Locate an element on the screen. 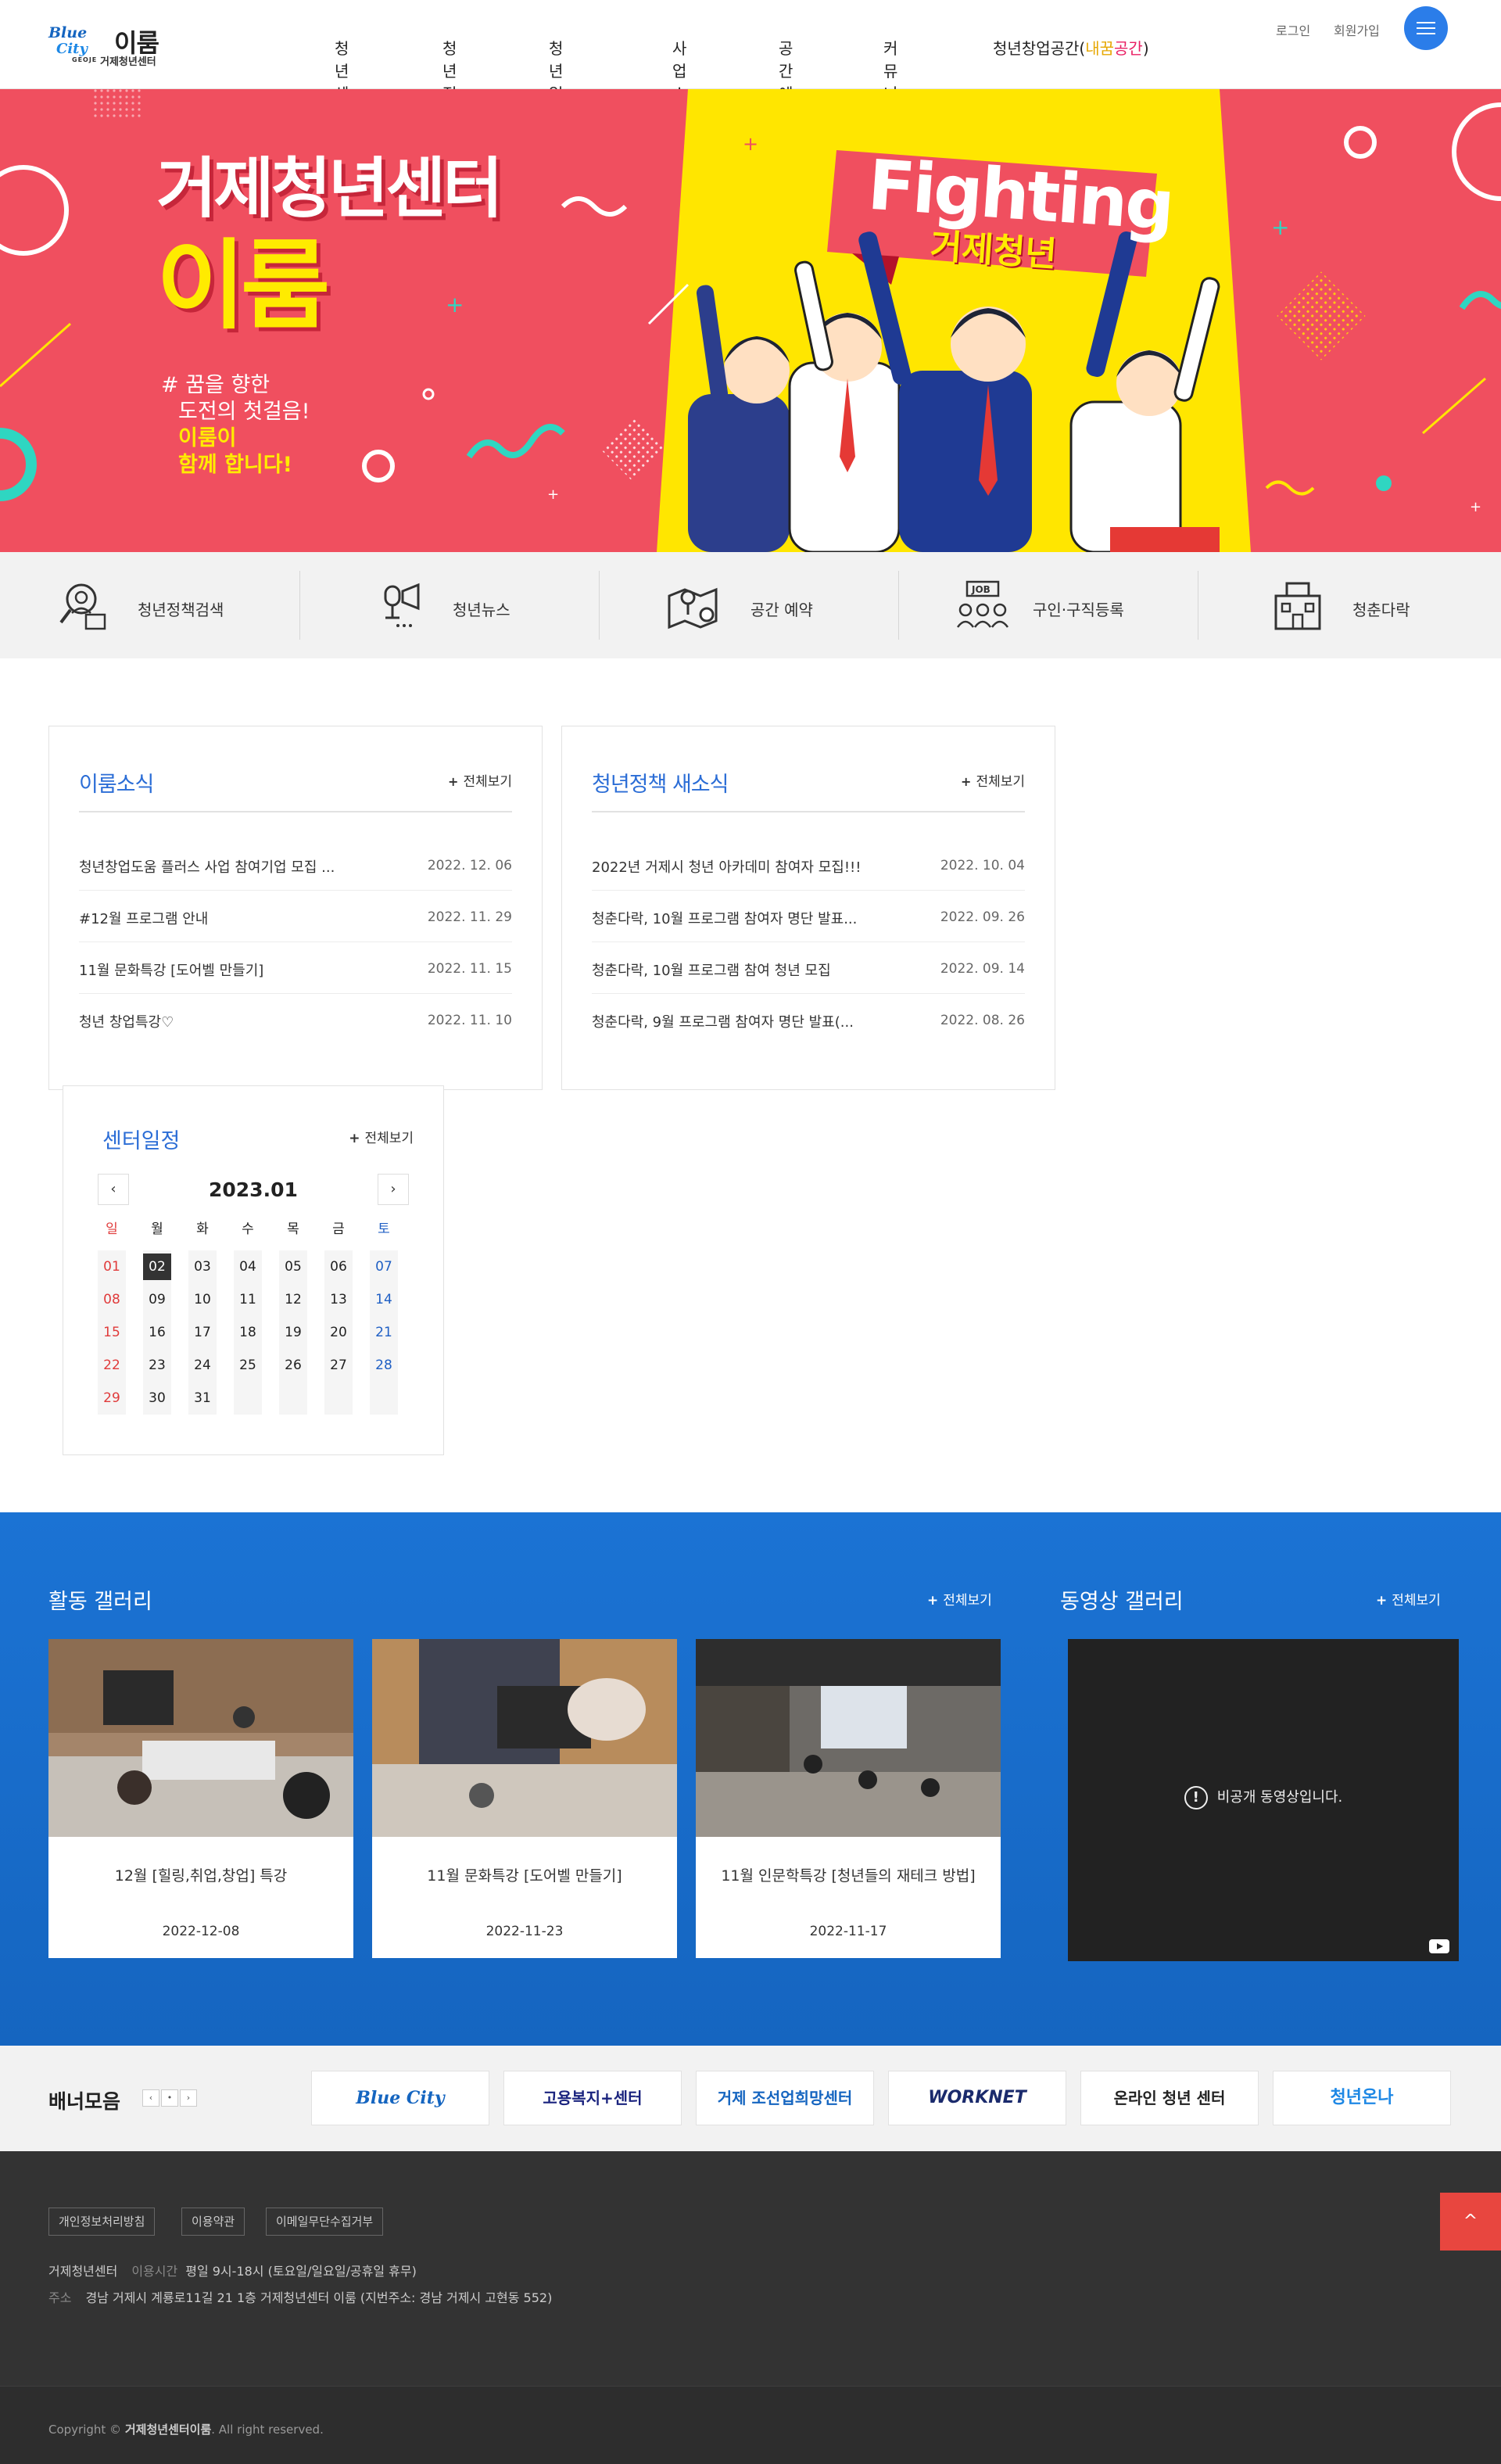  board-row: #12월 프로그램 안내 2022. 11. 29 is located at coordinates (295, 916).